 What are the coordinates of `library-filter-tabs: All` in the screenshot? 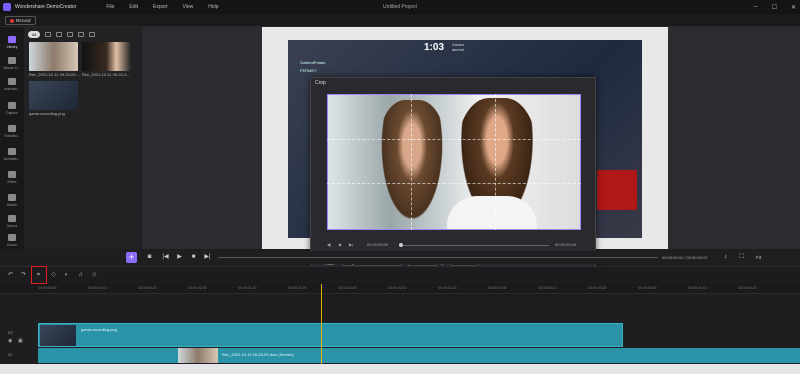 It's located at (62, 34).